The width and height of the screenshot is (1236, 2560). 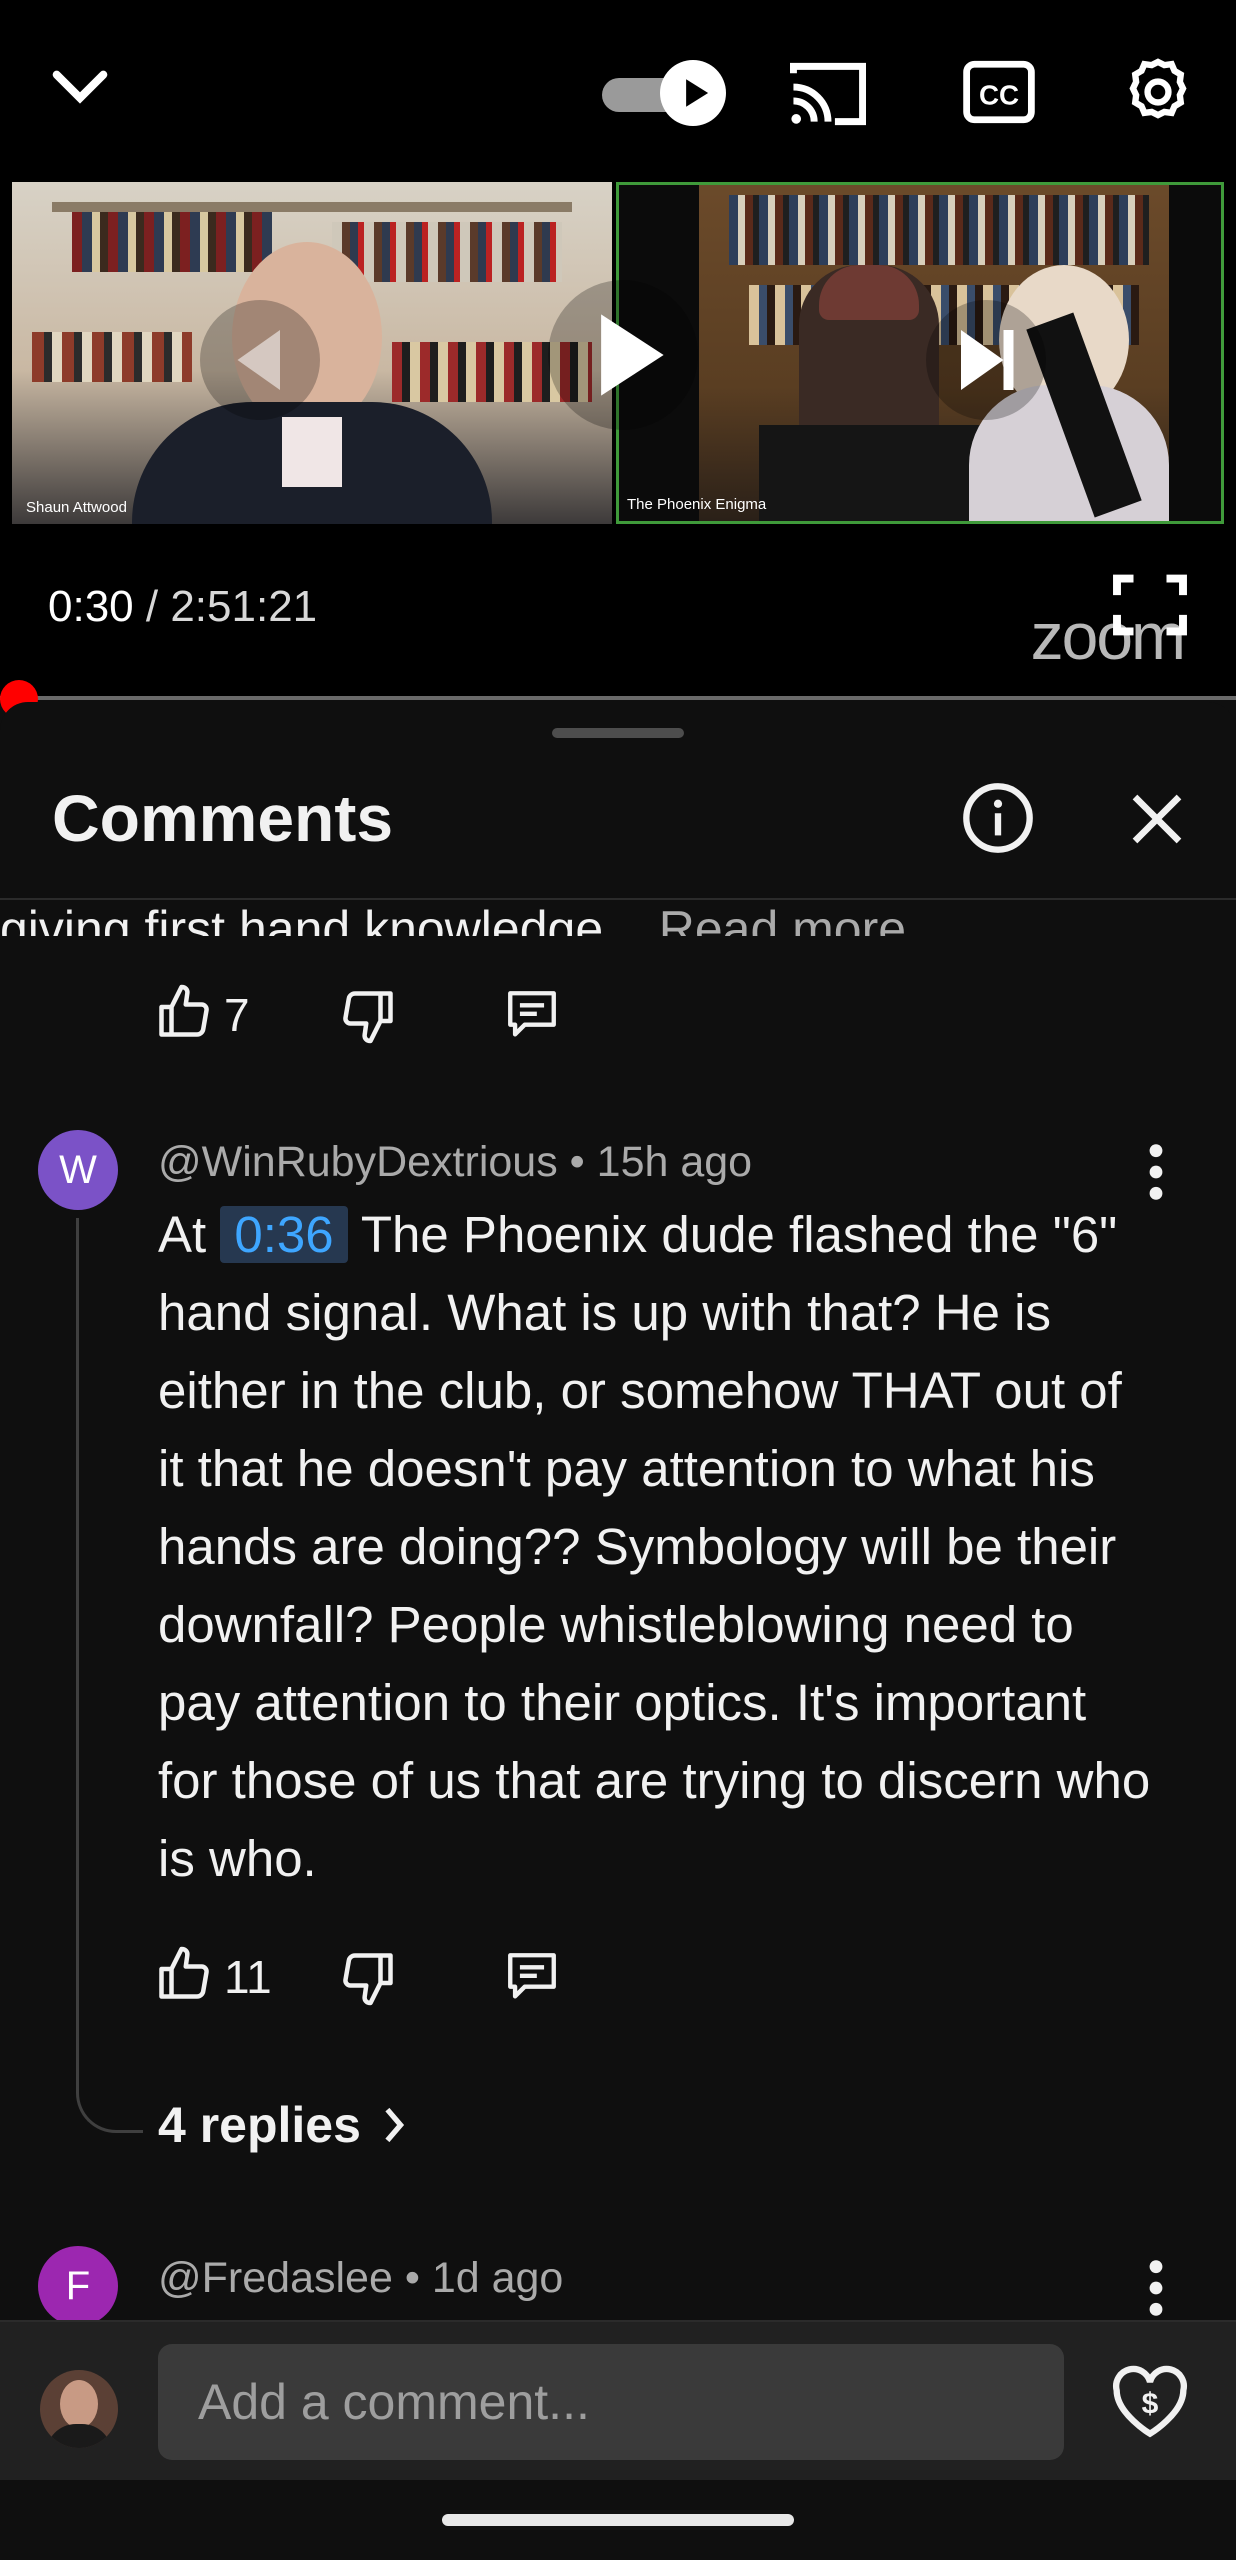 I want to click on current-time: 0:30, so click(x=91, y=606).